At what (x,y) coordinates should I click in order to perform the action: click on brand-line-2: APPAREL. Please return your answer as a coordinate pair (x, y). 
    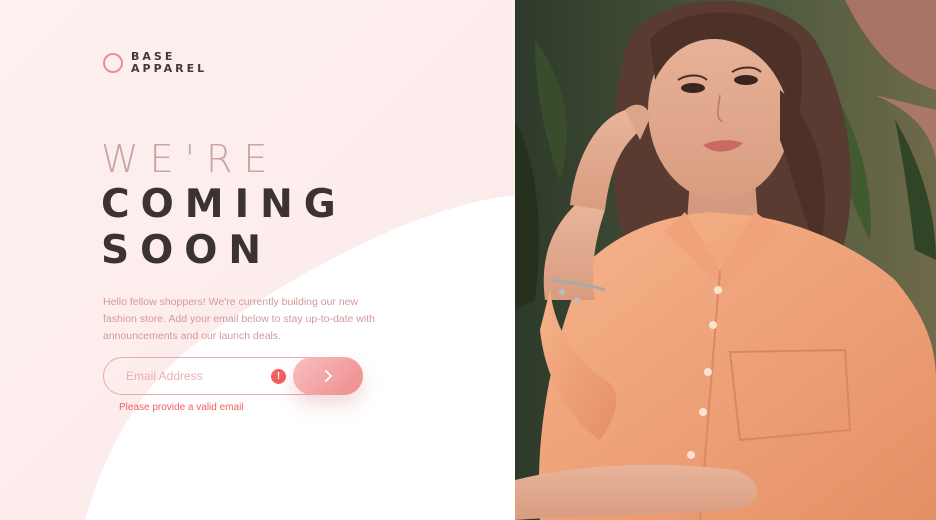
    Looking at the image, I should click on (169, 68).